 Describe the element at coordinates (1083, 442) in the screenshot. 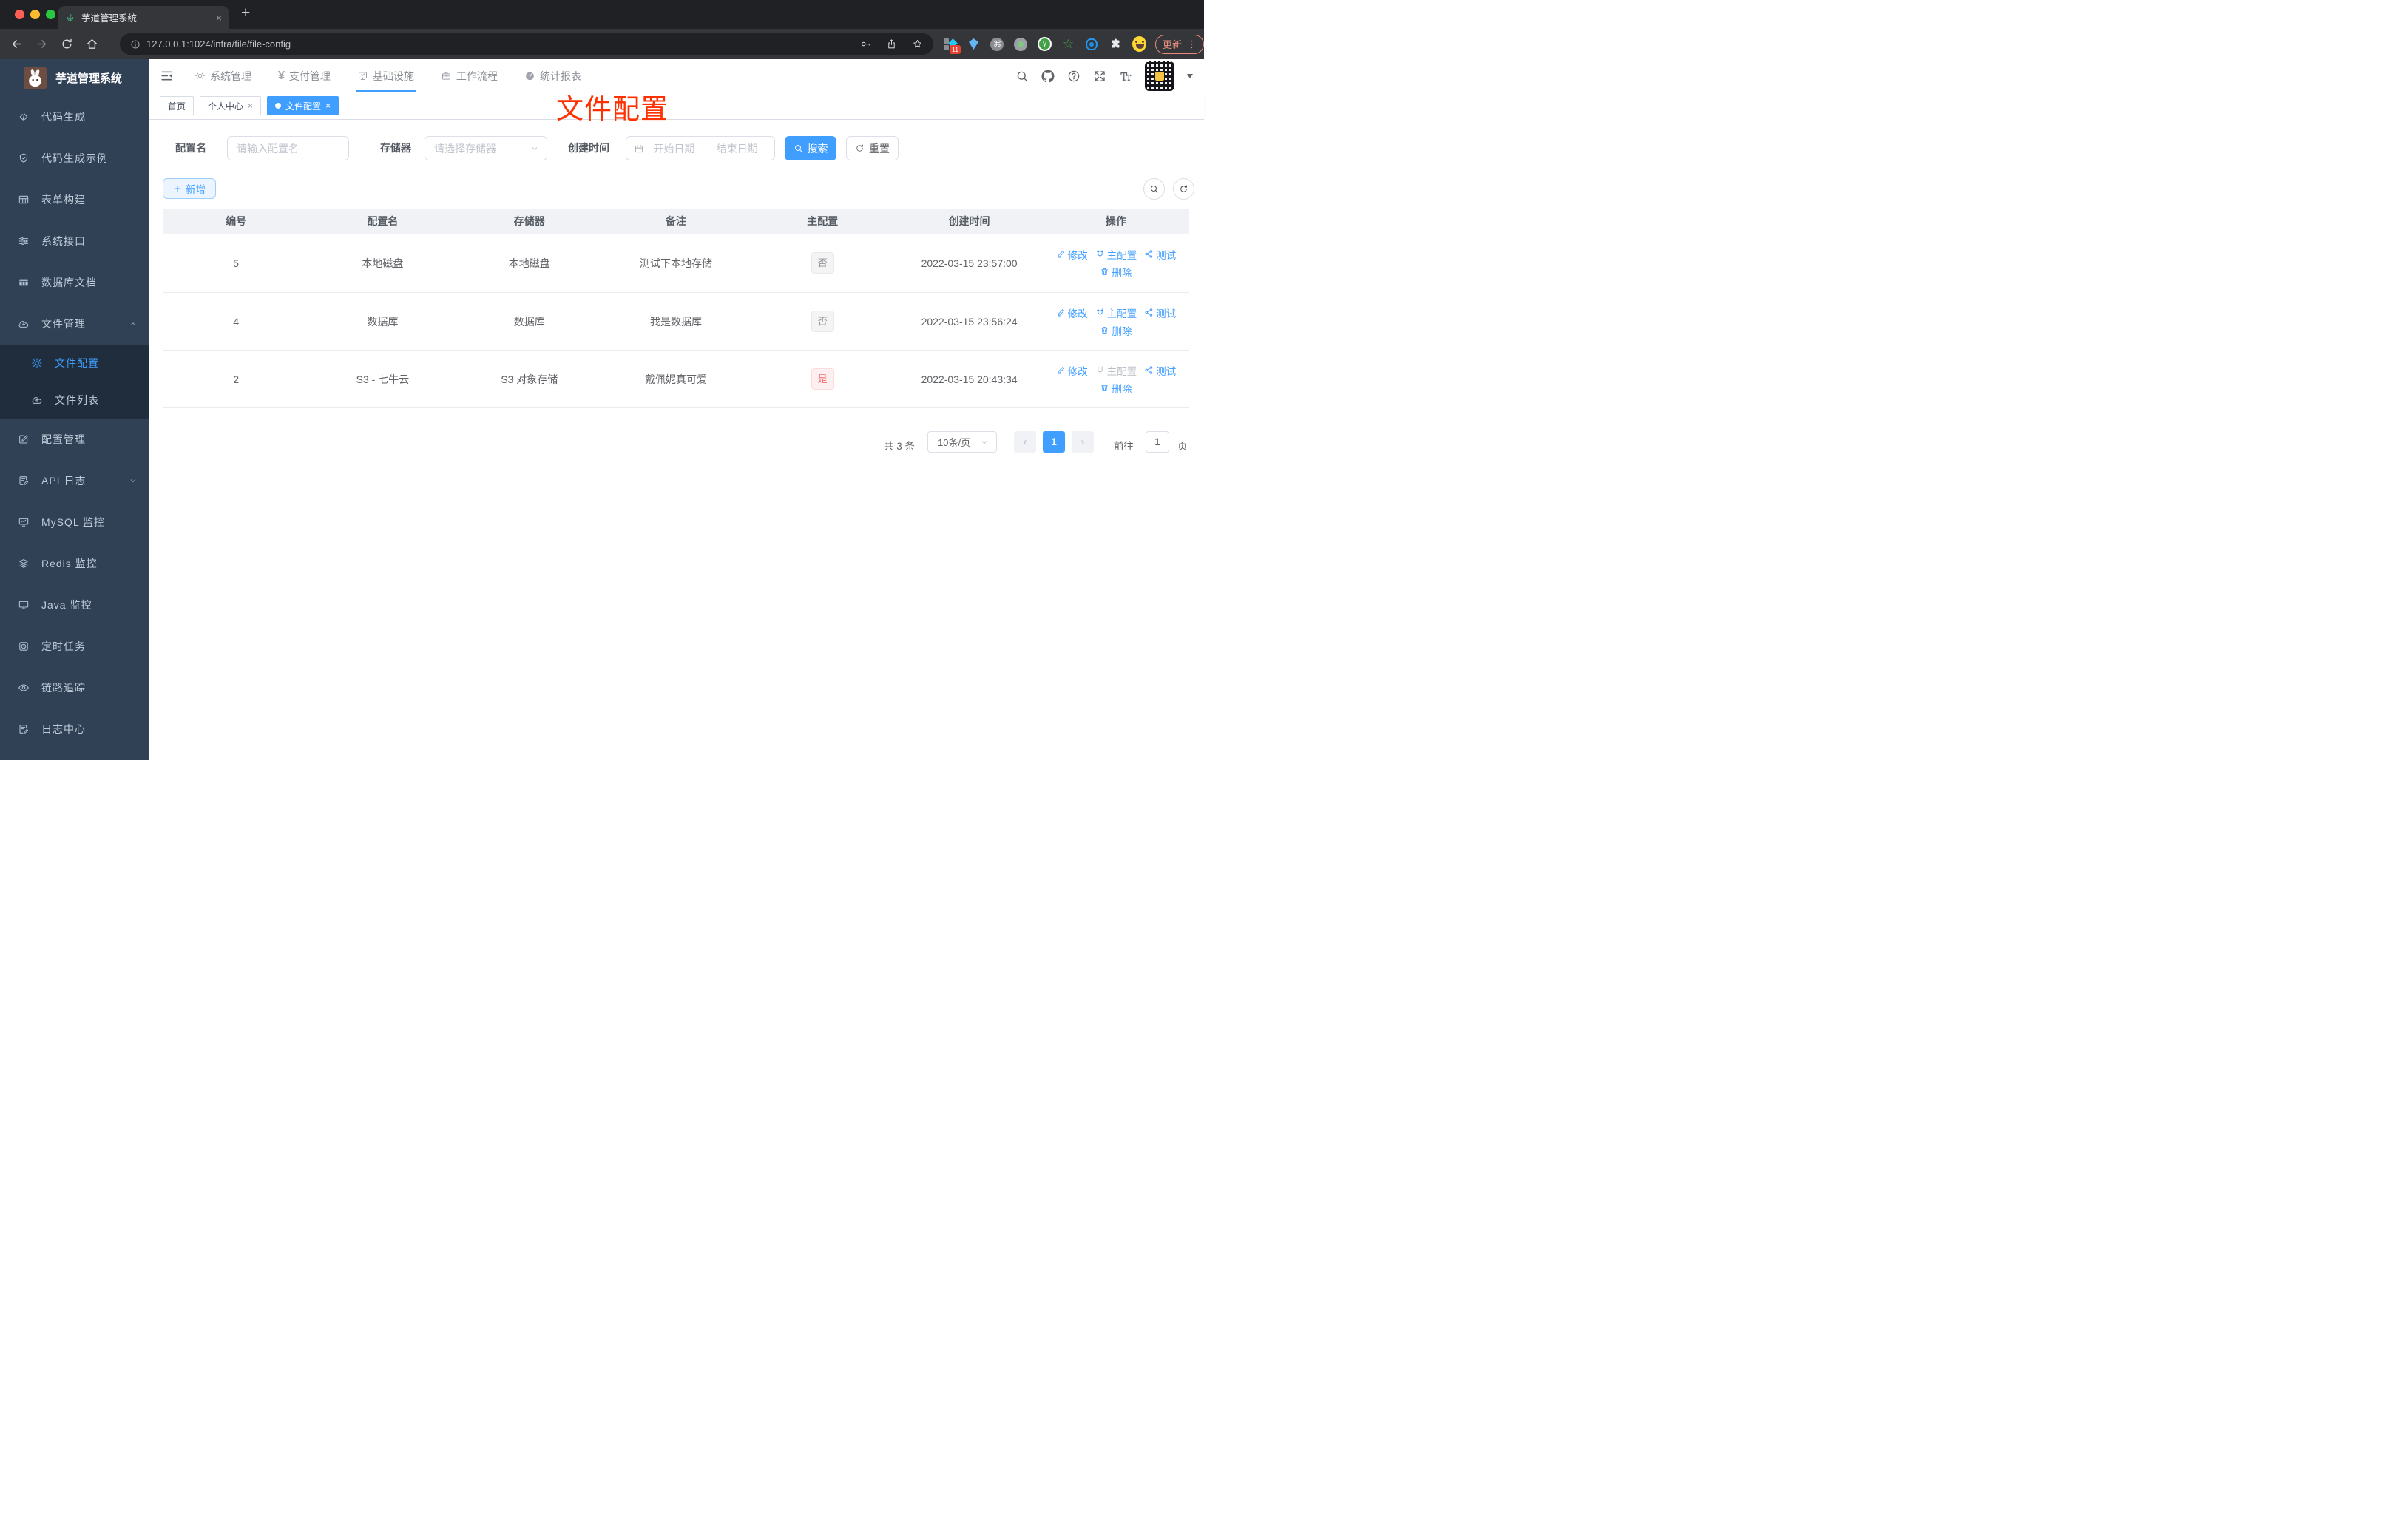

I see `next-page-button: ›` at that location.